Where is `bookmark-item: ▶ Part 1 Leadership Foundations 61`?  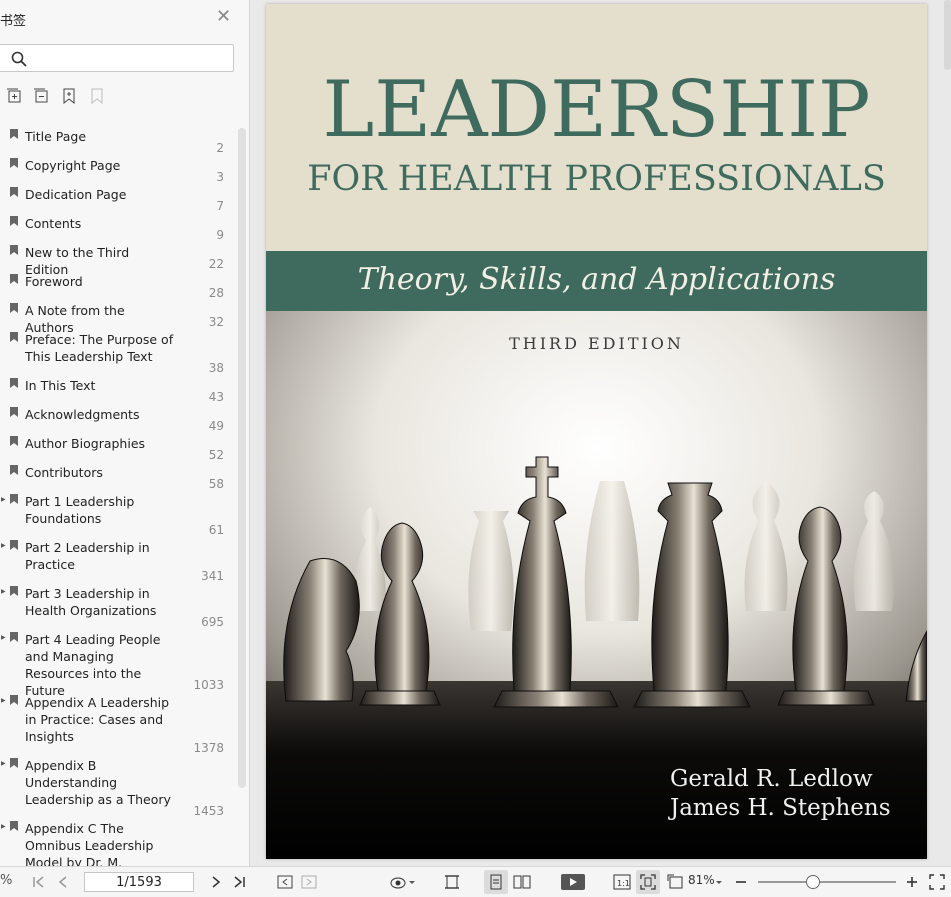
bookmark-item: ▶ Part 1 Leadership Foundations 61 is located at coordinates (118, 513).